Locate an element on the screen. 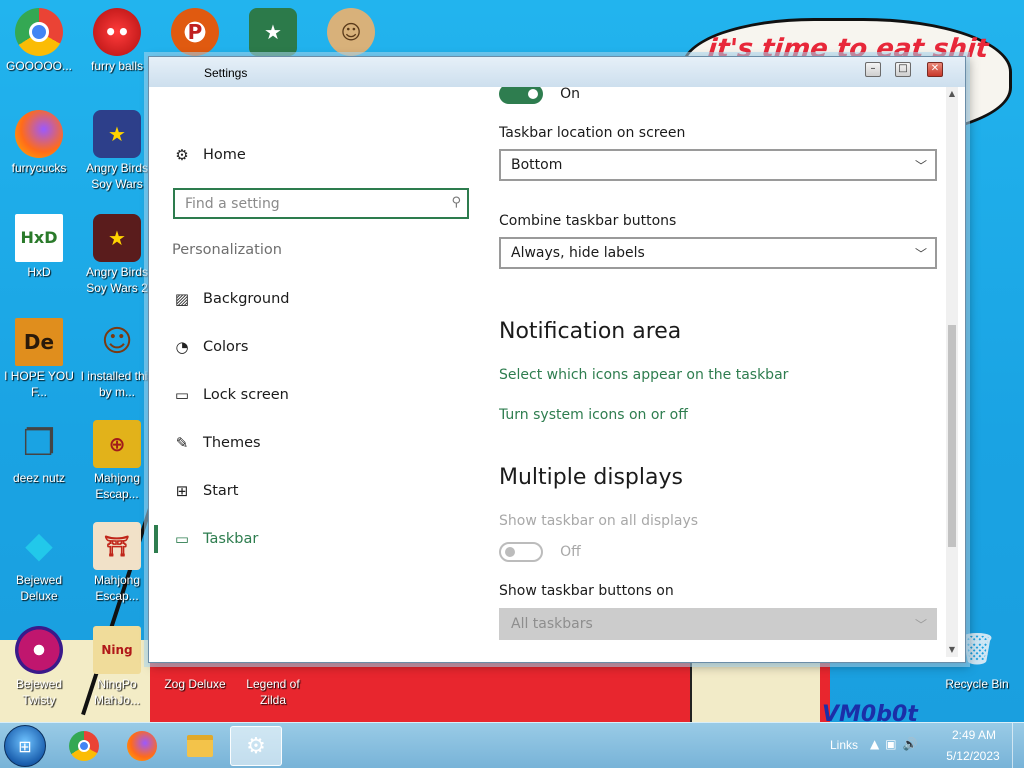 The width and height of the screenshot is (1024, 768). close-button: ✕ is located at coordinates (935, 69).